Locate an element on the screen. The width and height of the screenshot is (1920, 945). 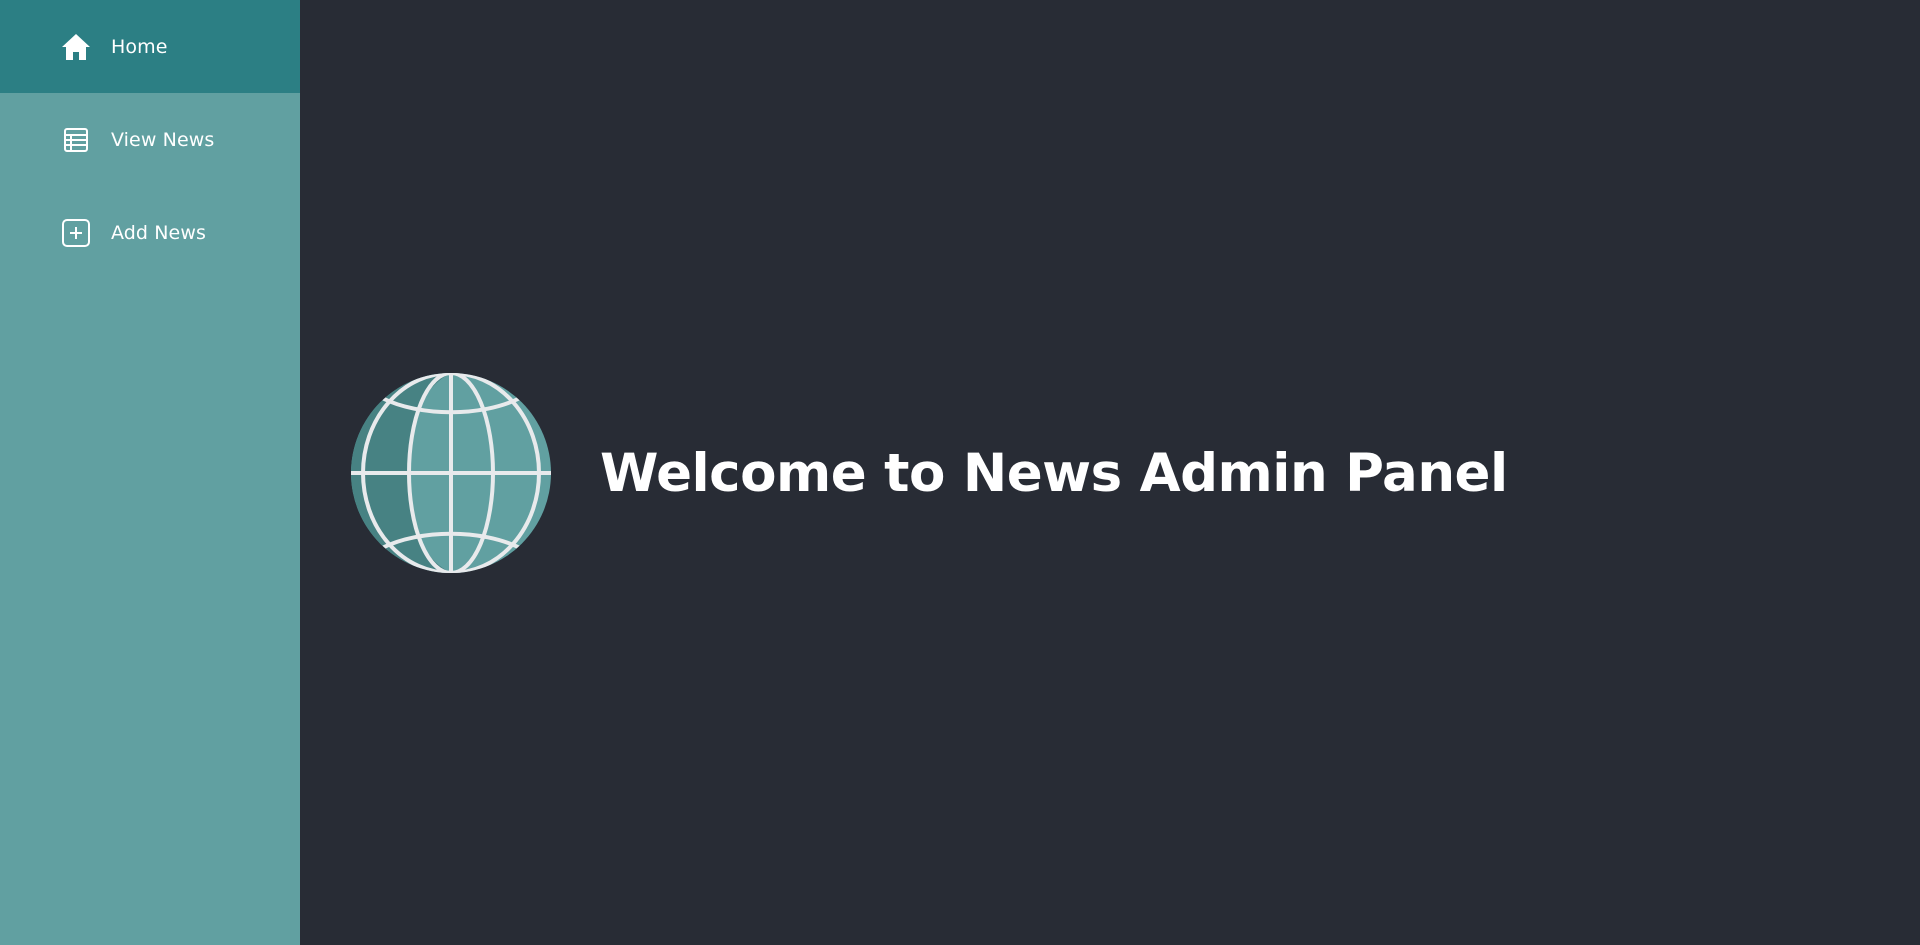
page-title: Welcome to News Admin Panel is located at coordinates (1054, 473).